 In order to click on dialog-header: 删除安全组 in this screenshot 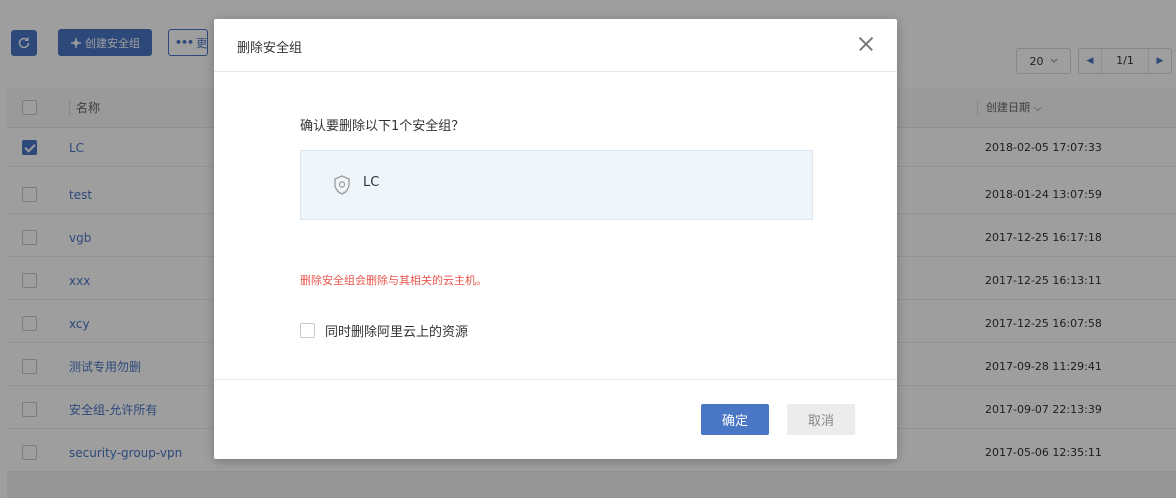, I will do `click(555, 45)`.